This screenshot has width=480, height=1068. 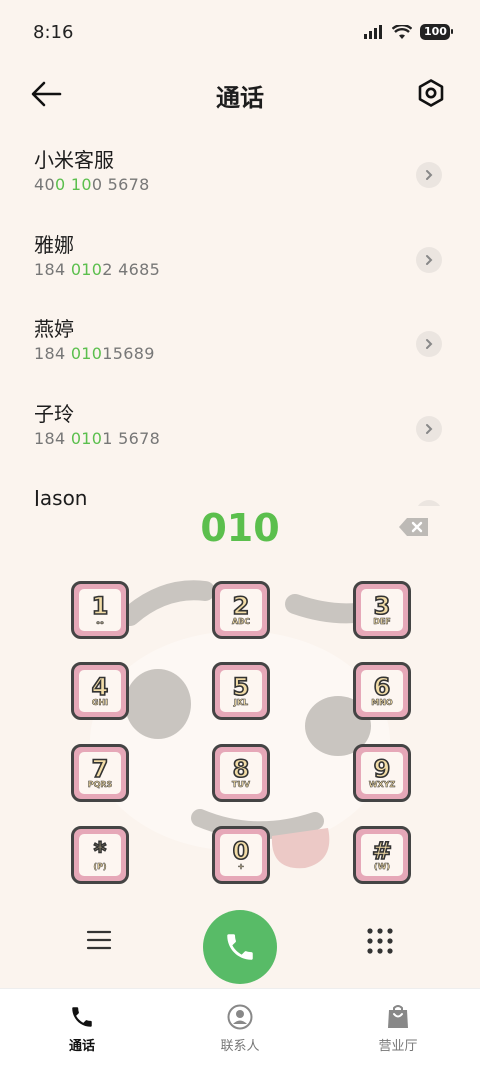 I want to click on key-2: 2 ABC, so click(x=241, y=610).